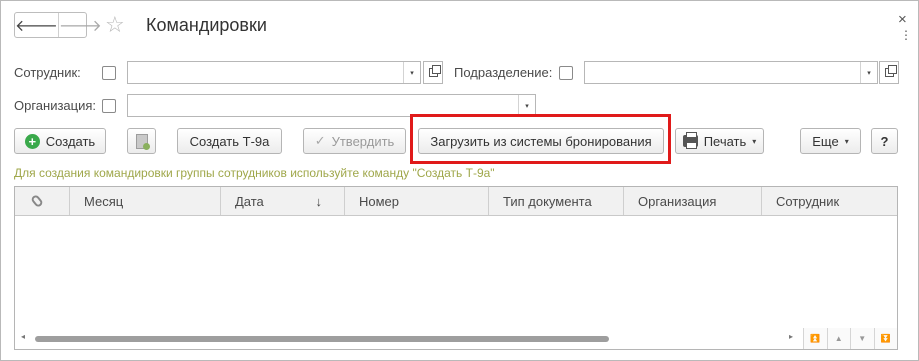 This screenshot has width=919, height=361. I want to click on department-field-value, so click(722, 72).